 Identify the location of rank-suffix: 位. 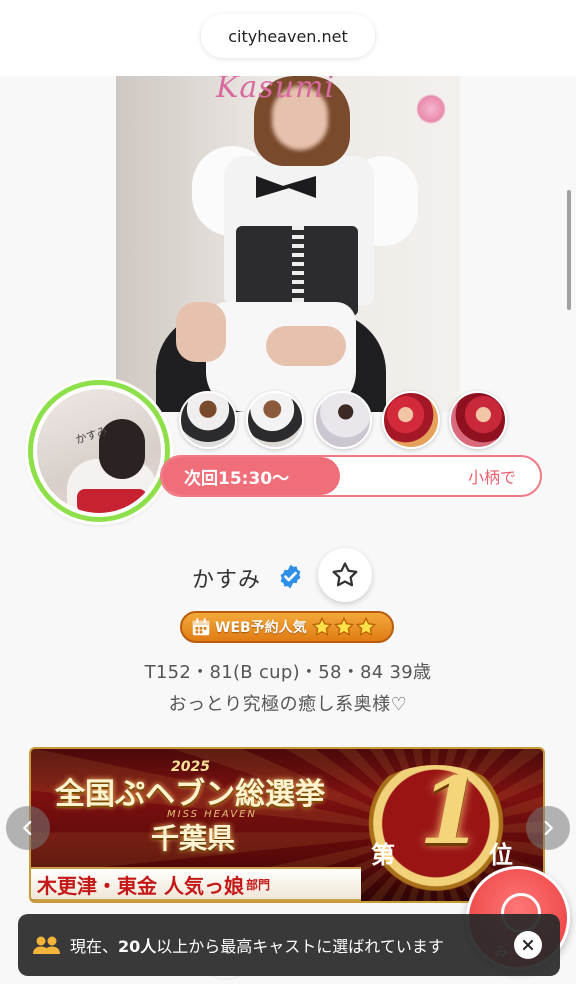
(501, 854).